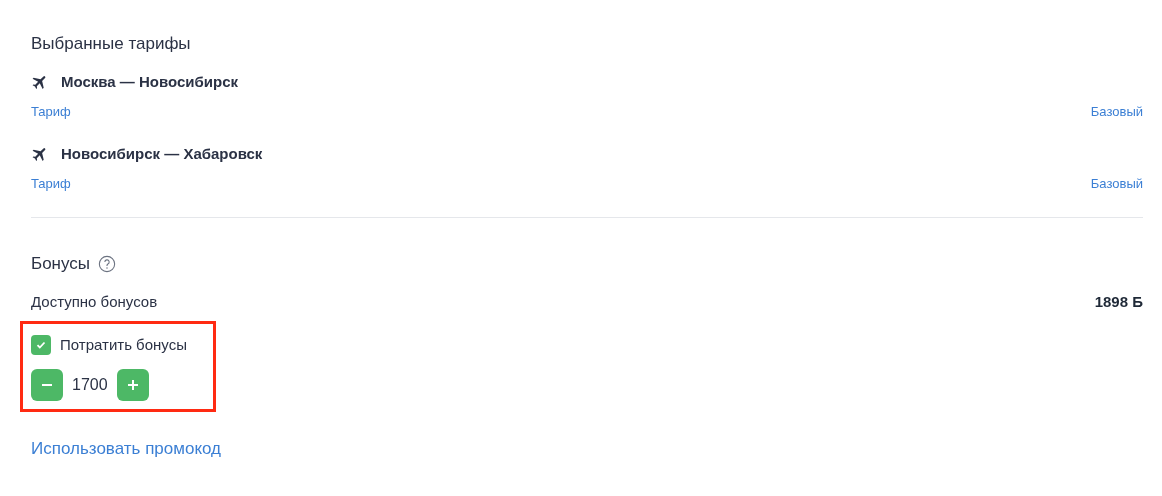  I want to click on route-title: Москва — Новосибирск, so click(150, 82).